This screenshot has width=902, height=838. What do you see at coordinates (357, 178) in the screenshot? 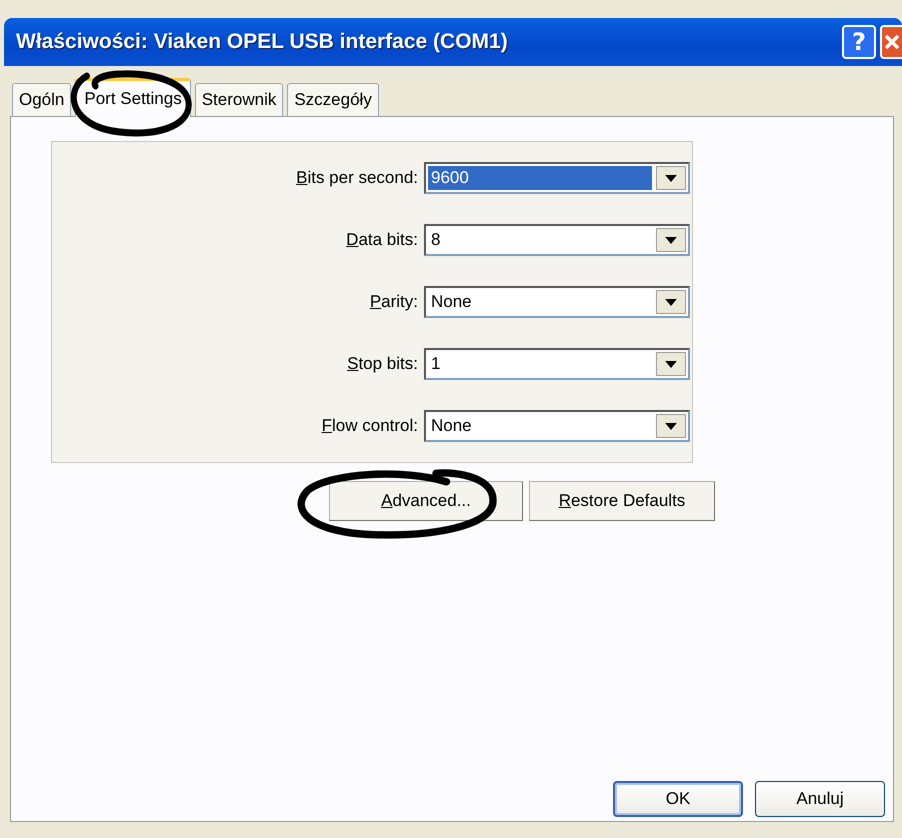
I see `setting-label: Bits per second:` at bounding box center [357, 178].